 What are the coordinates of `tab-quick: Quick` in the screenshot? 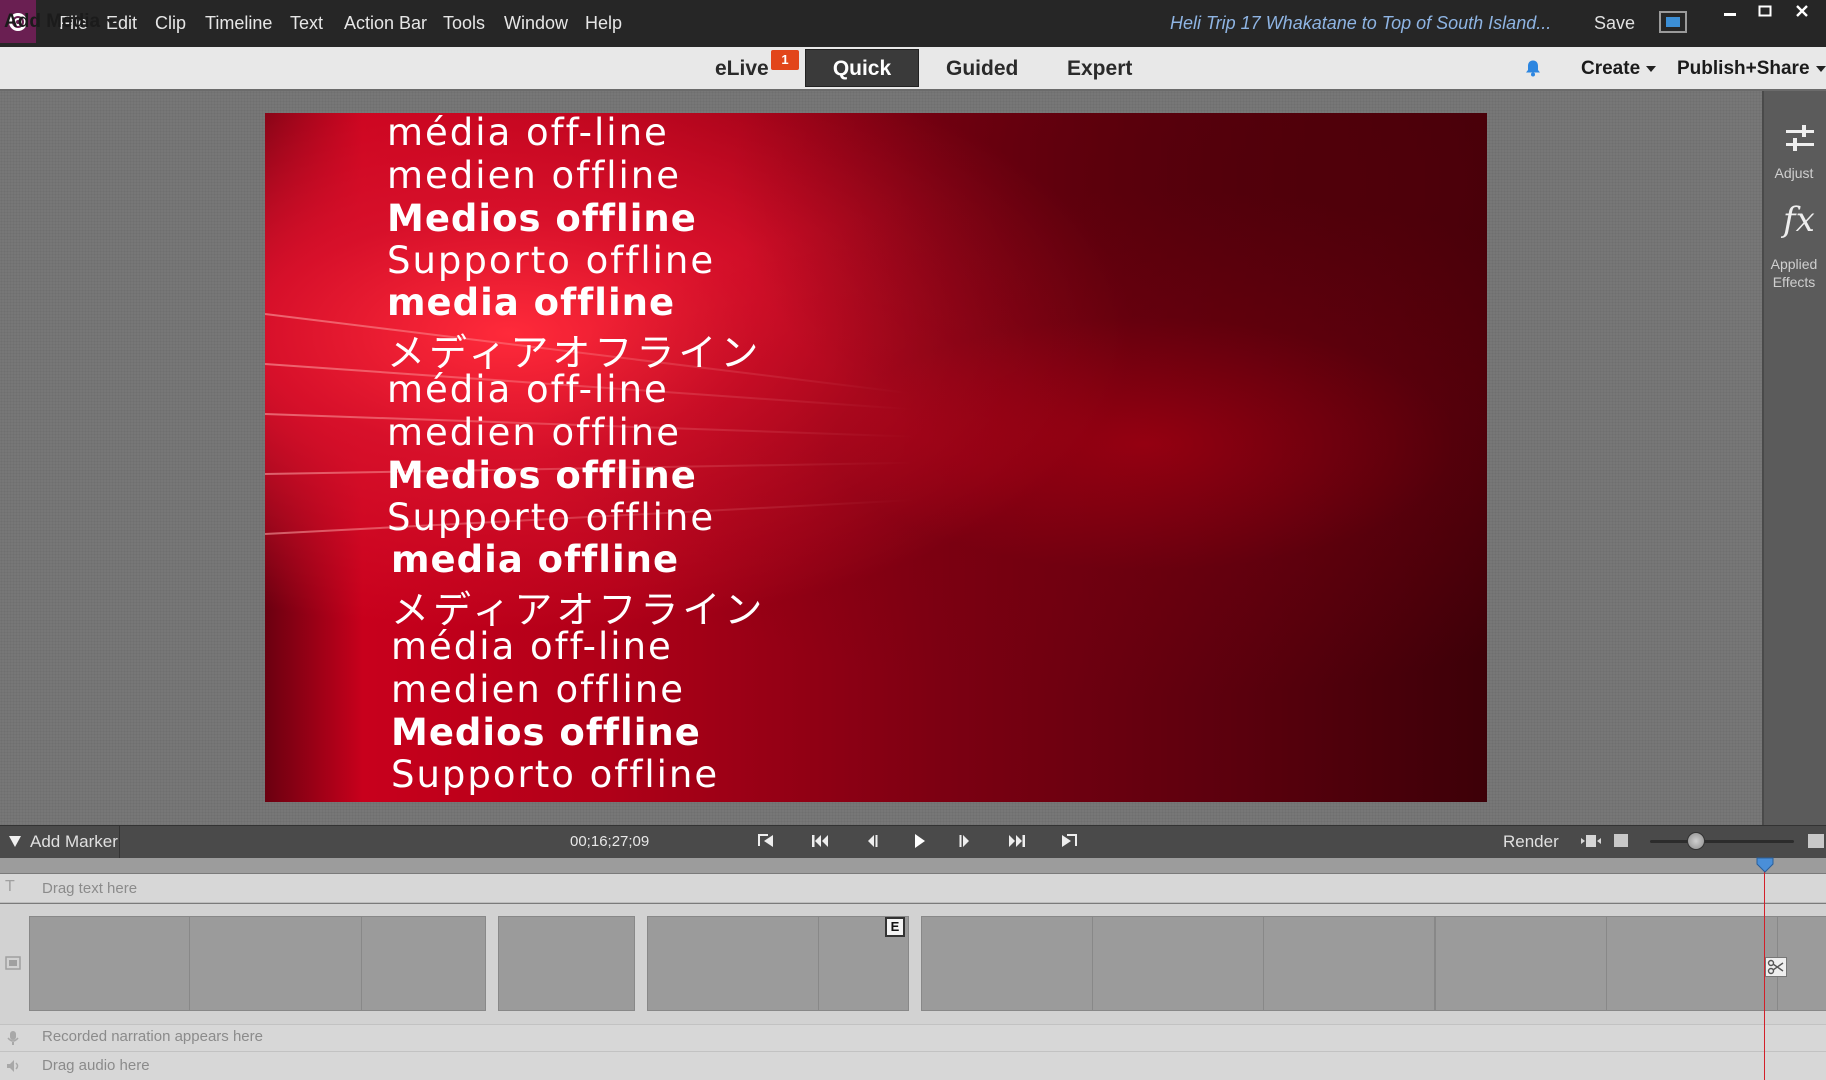 It's located at (862, 68).